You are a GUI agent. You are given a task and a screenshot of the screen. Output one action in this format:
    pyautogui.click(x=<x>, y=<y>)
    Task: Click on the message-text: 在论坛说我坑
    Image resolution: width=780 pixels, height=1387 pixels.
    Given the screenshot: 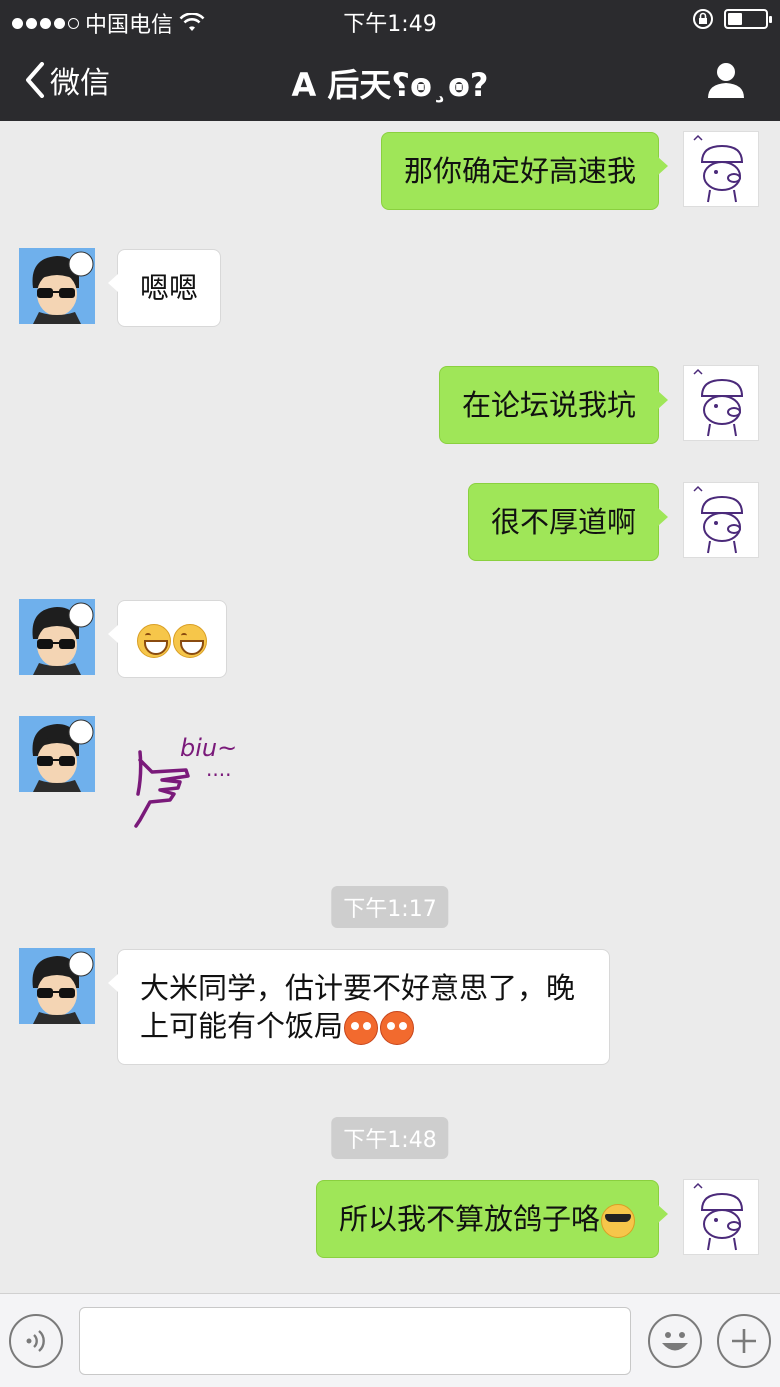 What is the action you would take?
    pyautogui.click(x=548, y=405)
    